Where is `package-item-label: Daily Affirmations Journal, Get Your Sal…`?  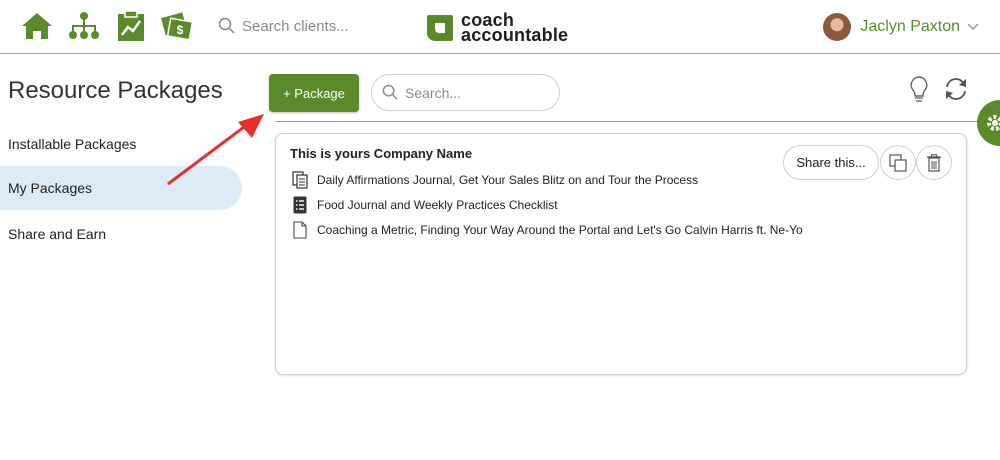 package-item-label: Daily Affirmations Journal, Get Your Sal… is located at coordinates (508, 180).